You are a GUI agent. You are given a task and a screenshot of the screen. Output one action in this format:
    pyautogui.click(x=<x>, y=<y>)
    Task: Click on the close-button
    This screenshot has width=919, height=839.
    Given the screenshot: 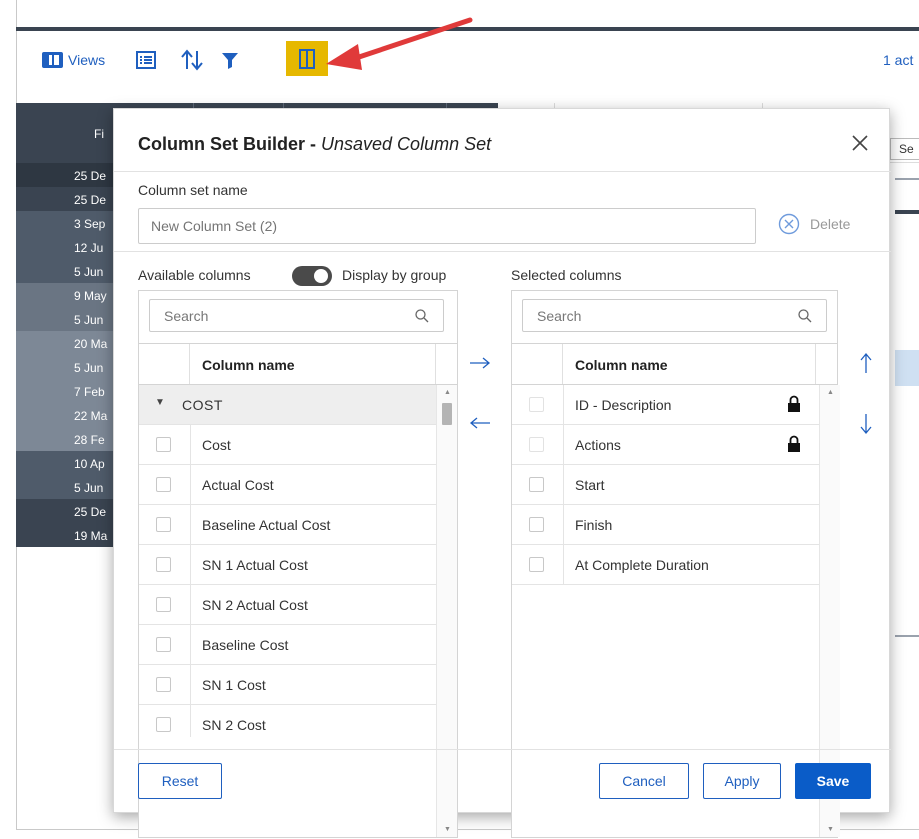 What is the action you would take?
    pyautogui.click(x=861, y=144)
    